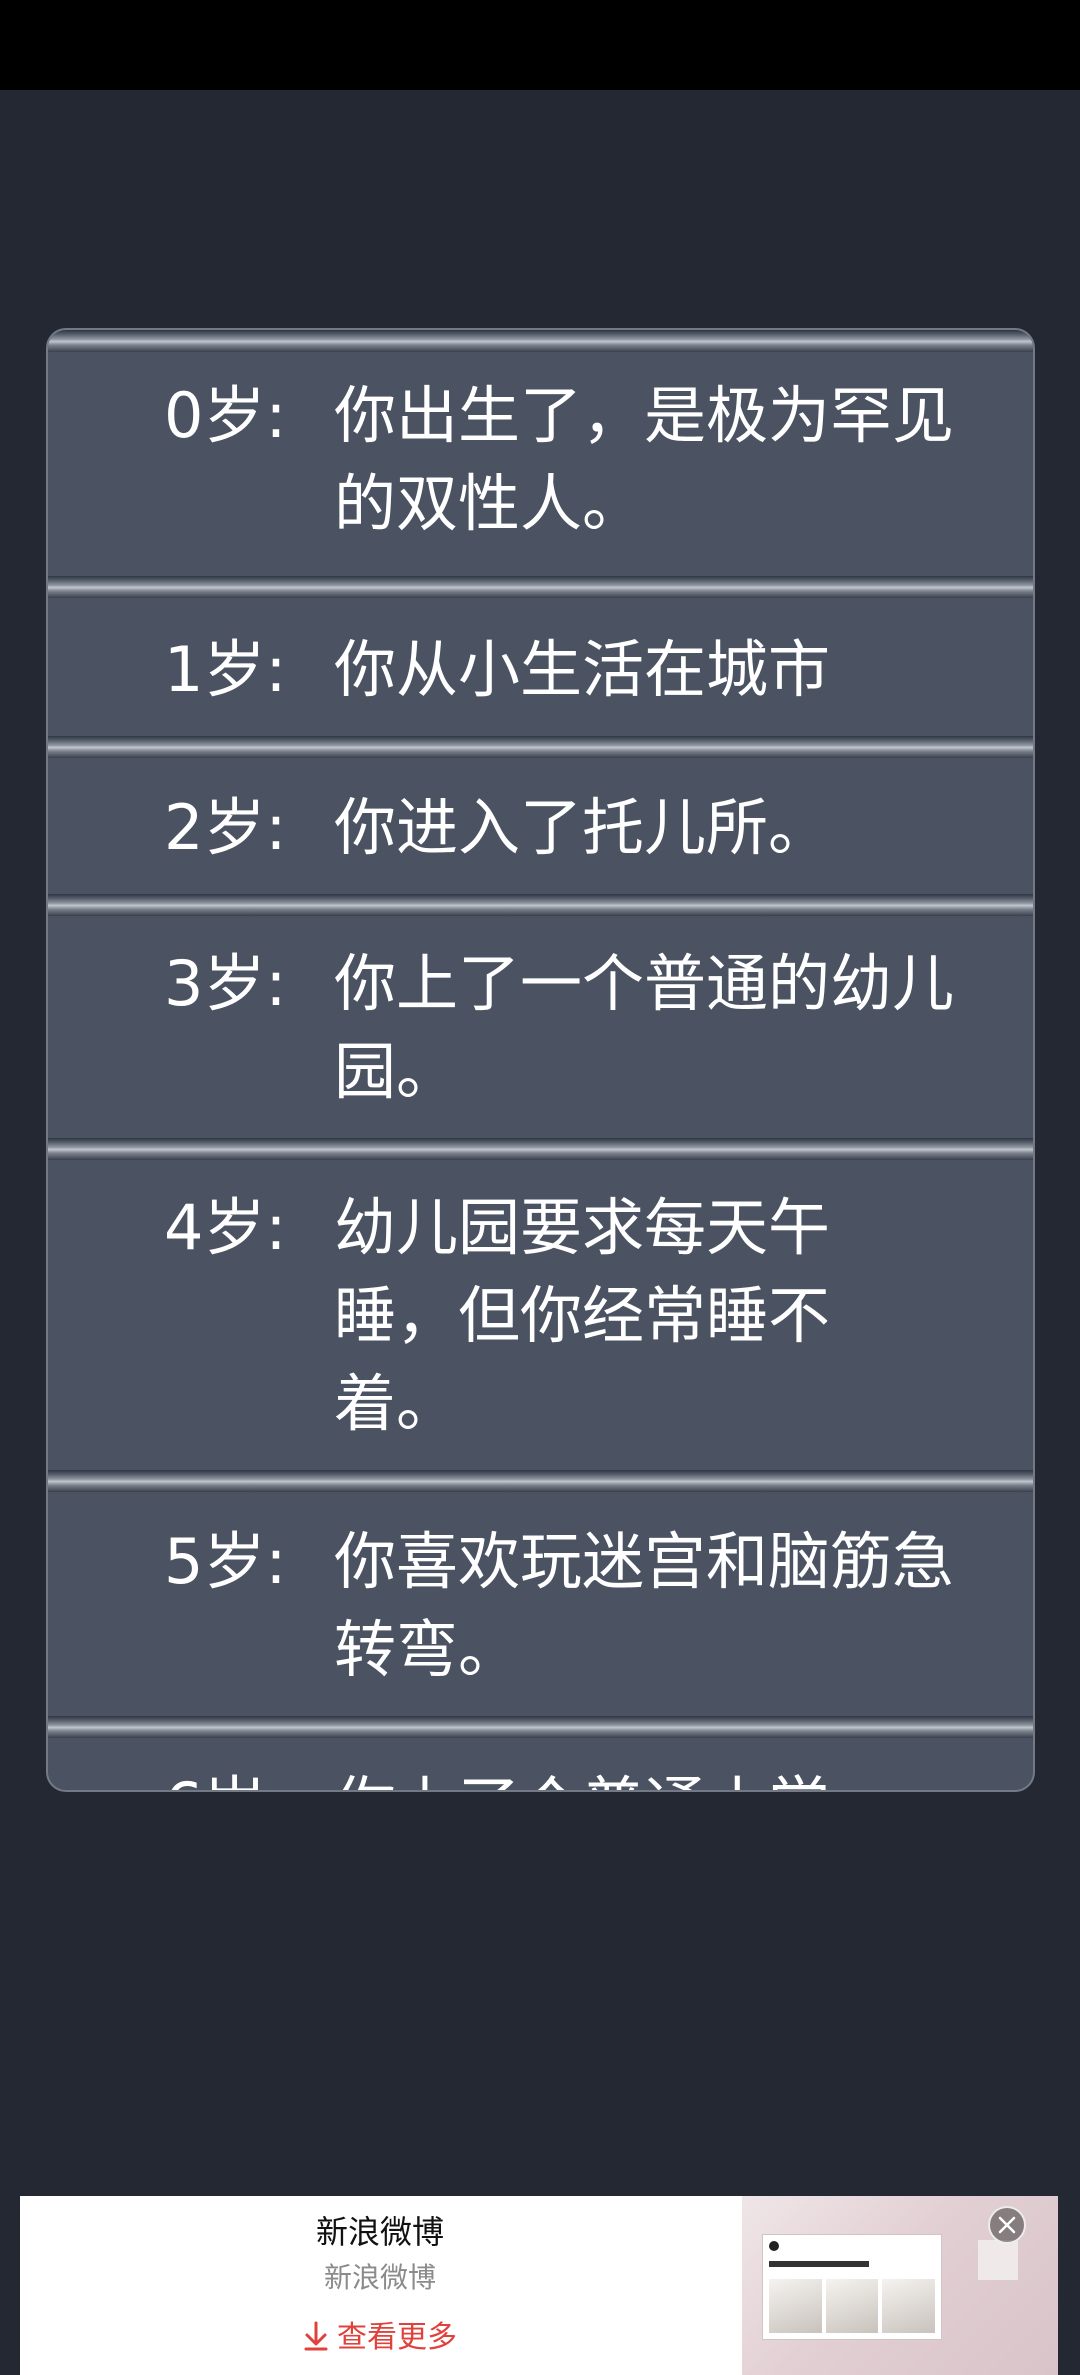 This screenshot has width=1080, height=2375. I want to click on ad-text-block: 新浪微博 新浪微博 查看更多, so click(380, 2285).